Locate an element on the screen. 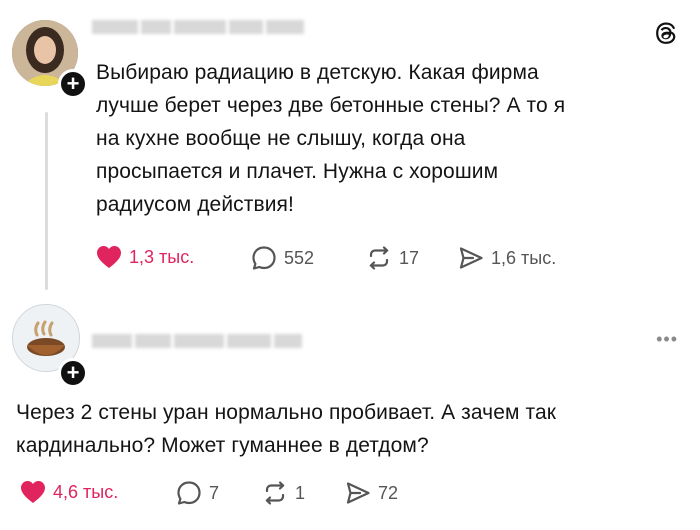 This screenshot has height=530, width=700. repost-button: 17 is located at coordinates (392, 258).